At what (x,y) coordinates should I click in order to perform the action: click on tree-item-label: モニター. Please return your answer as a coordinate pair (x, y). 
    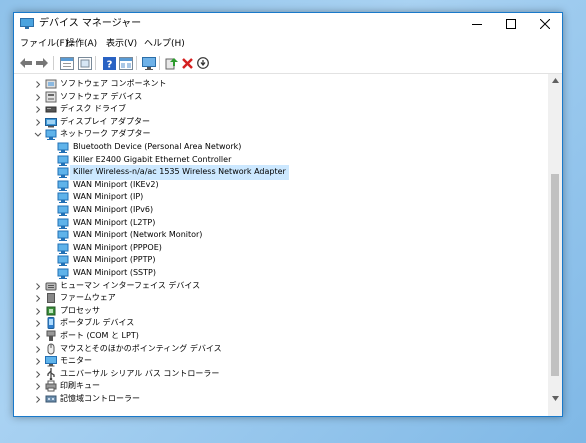
    Looking at the image, I should click on (76, 361).